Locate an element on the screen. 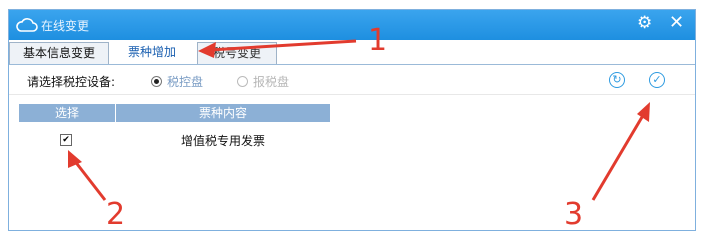 Image resolution: width=703 pixels, height=240 pixels. annotation-number-2: 2 is located at coordinates (115, 214).